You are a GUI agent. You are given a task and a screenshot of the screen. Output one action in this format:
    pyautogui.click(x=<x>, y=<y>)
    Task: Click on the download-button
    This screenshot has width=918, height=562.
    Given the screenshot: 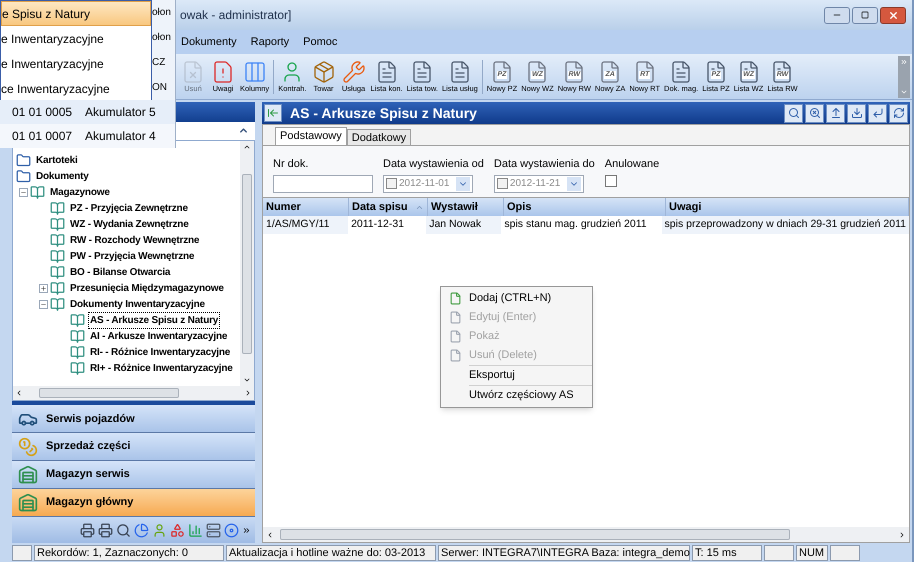 What is the action you would take?
    pyautogui.click(x=856, y=113)
    